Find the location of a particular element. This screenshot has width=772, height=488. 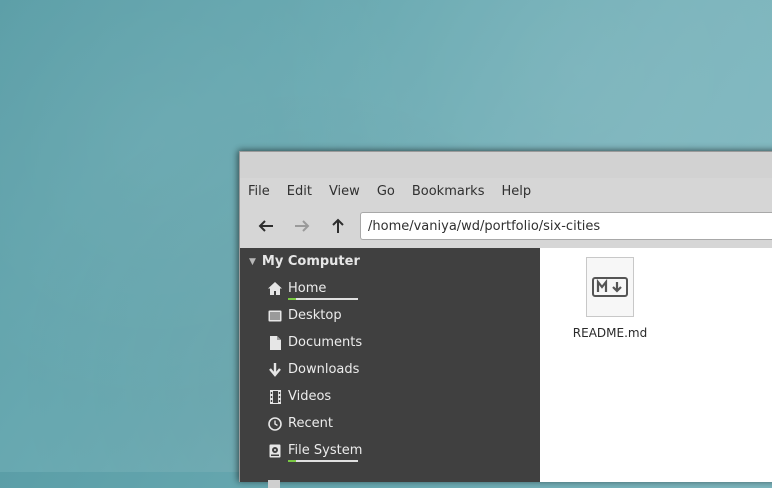

toolbar: /home/vaniya/wd/portfolio/six-cities is located at coordinates (506, 226).